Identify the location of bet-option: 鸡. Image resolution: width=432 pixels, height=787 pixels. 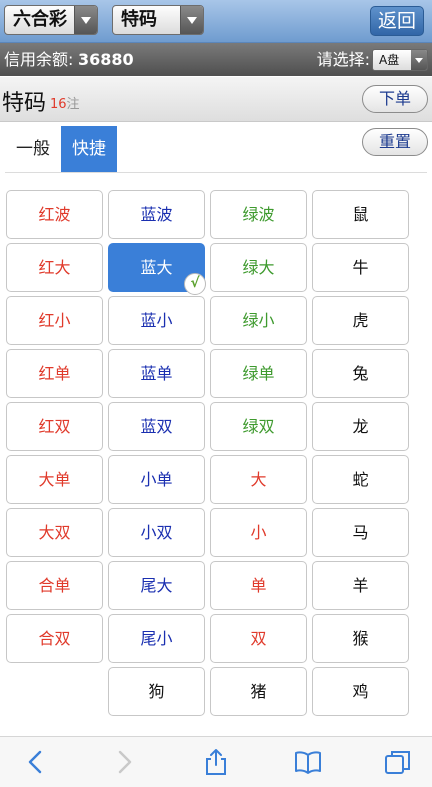
(360, 691).